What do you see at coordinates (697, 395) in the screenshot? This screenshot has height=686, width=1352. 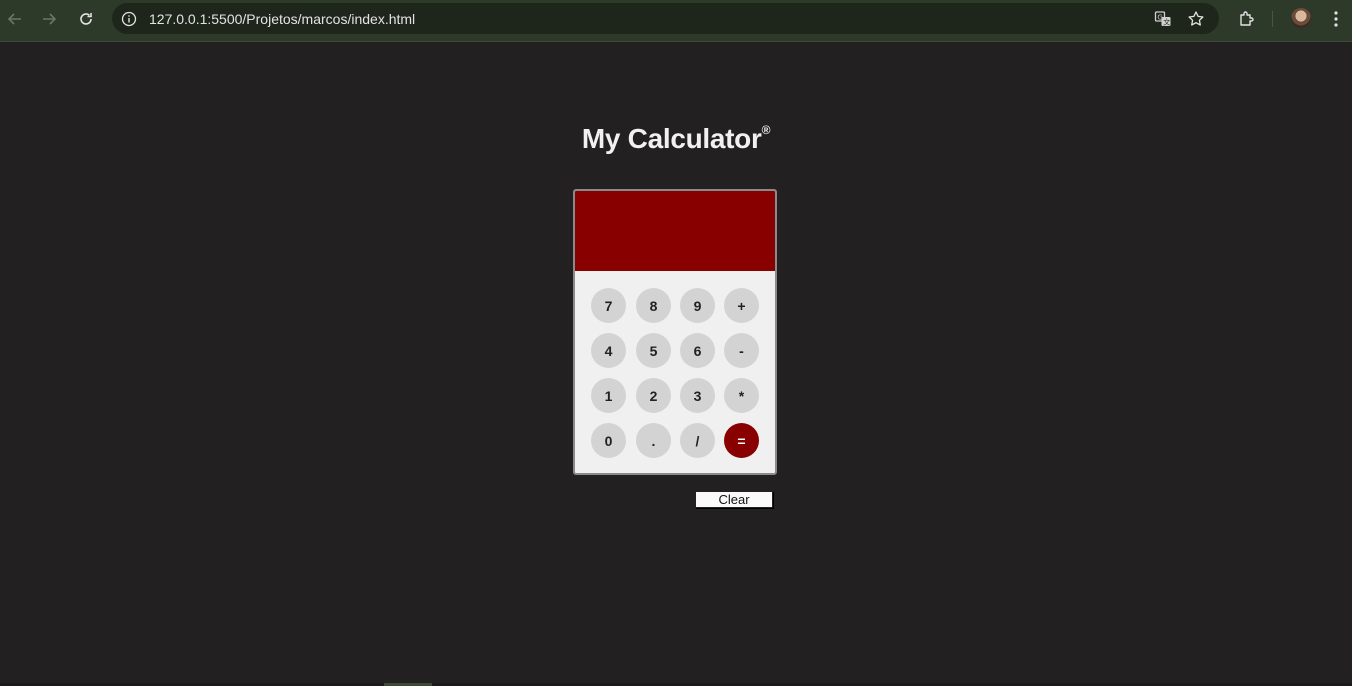 I see `key-3: 3` at bounding box center [697, 395].